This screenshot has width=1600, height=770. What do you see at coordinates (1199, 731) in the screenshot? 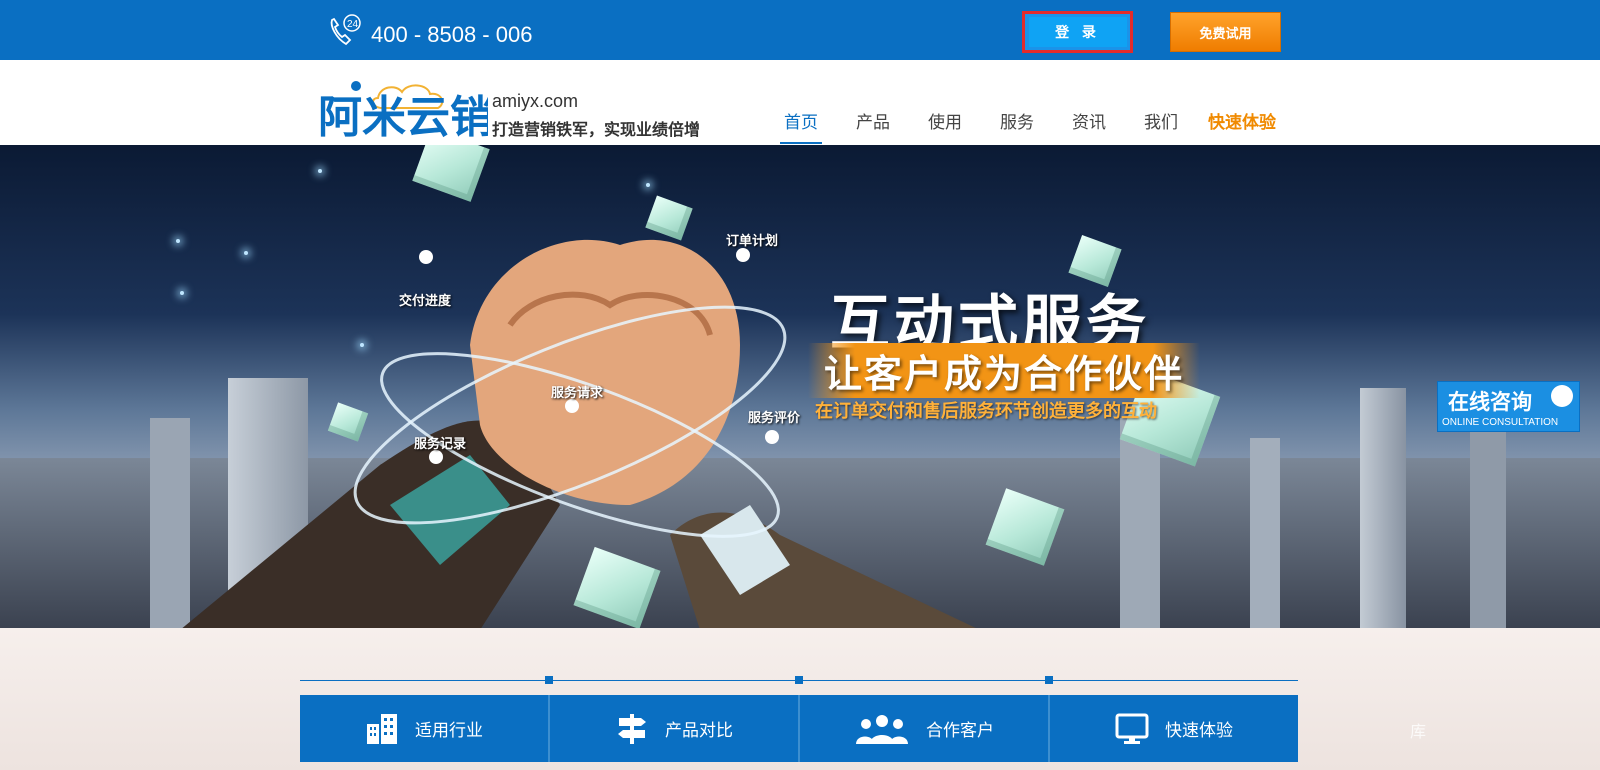
I see `feature-label: 快速体验` at bounding box center [1199, 731].